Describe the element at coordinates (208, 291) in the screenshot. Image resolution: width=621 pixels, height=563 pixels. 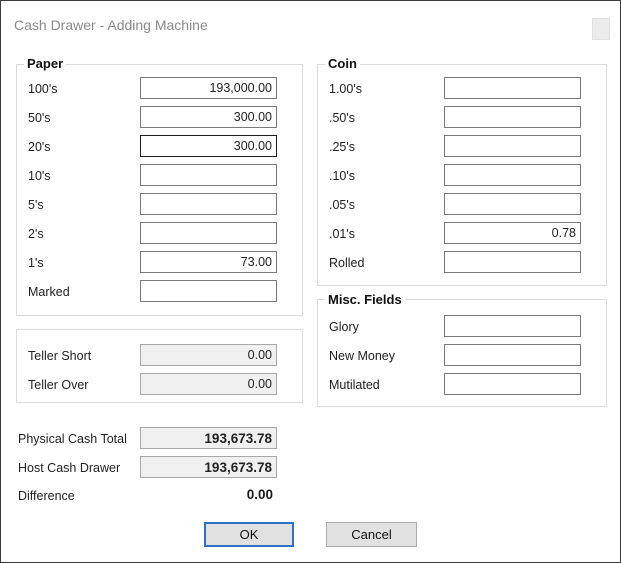
I see `paper-field-marked` at that location.